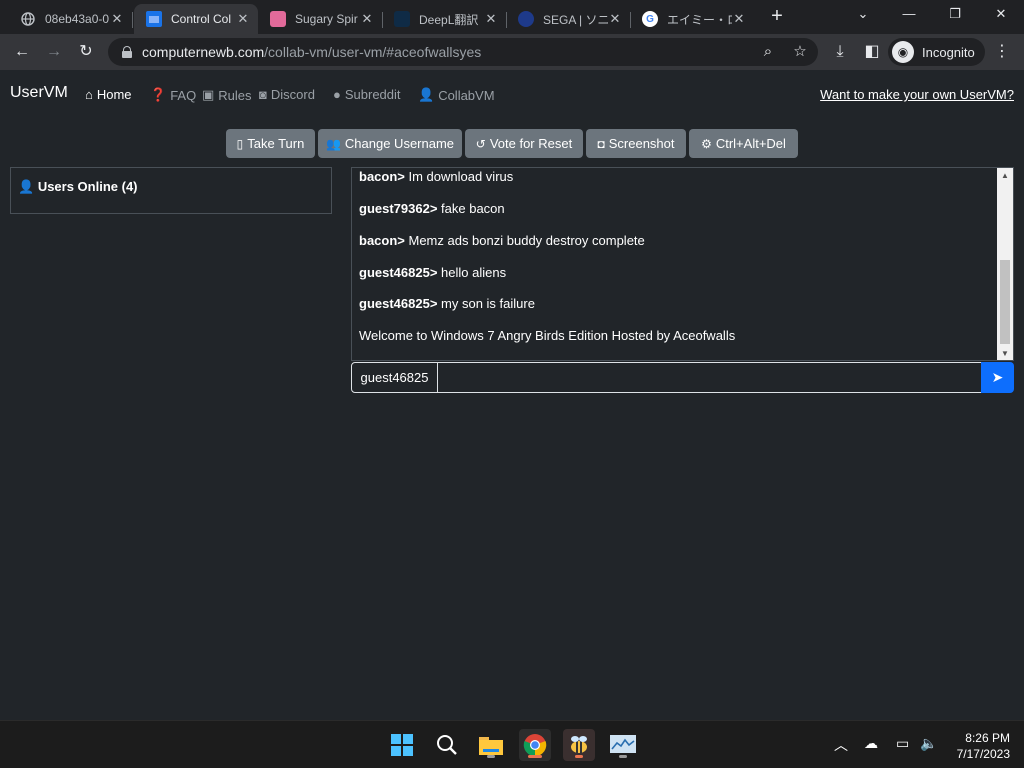 The image size is (1024, 768). What do you see at coordinates (402, 19) in the screenshot?
I see `deepl-icon` at bounding box center [402, 19].